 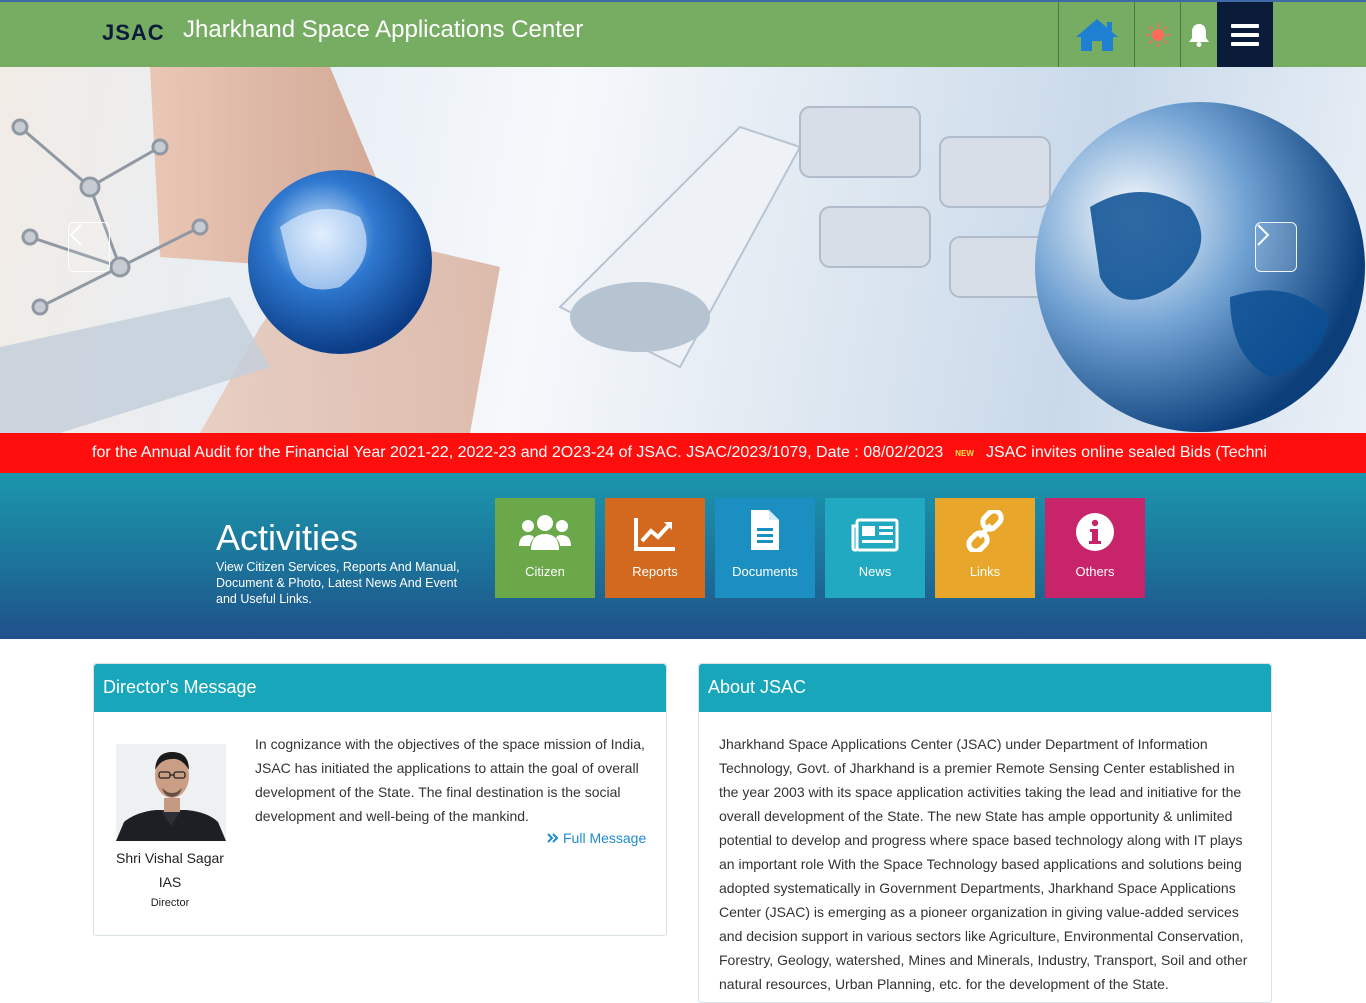 What do you see at coordinates (605, 838) in the screenshot?
I see `full-message-label: Full Message` at bounding box center [605, 838].